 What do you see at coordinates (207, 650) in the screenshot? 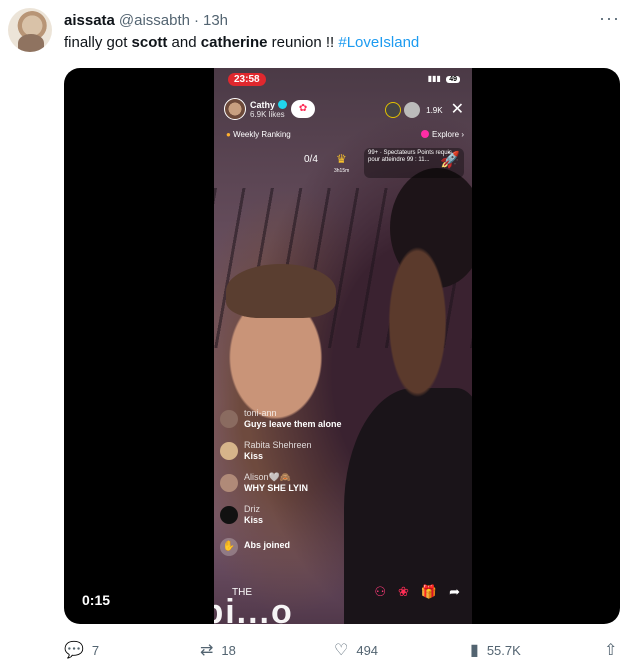
I see `retweet-icon: ⇄` at bounding box center [207, 650].